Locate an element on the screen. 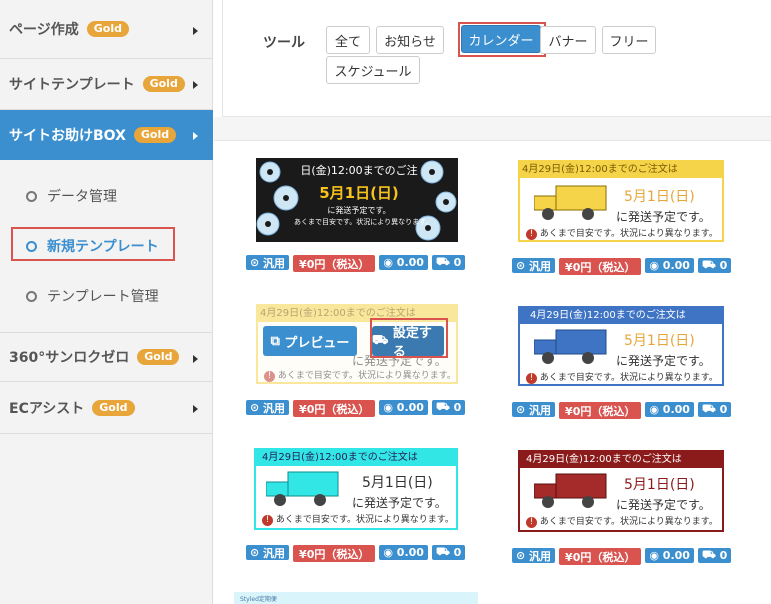  template-card-partial: Styled定期便 is located at coordinates (356, 598).